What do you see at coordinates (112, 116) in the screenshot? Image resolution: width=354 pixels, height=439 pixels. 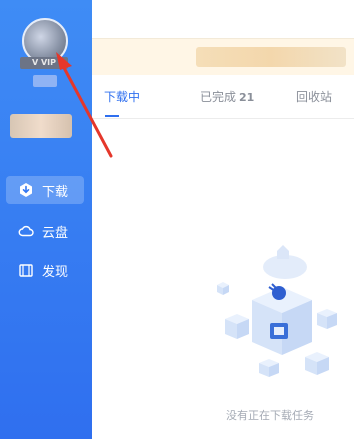 I see `active-tab-indicator` at bounding box center [112, 116].